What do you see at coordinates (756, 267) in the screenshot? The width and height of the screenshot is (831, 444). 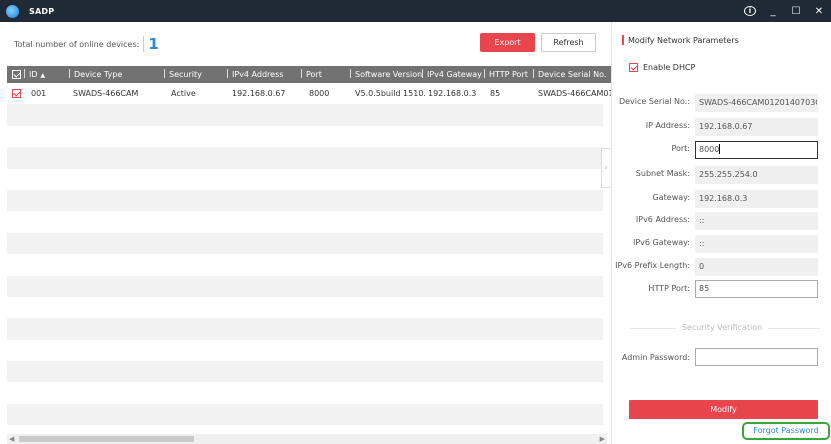 I see `ipv6-prefix-field: 0` at bounding box center [756, 267].